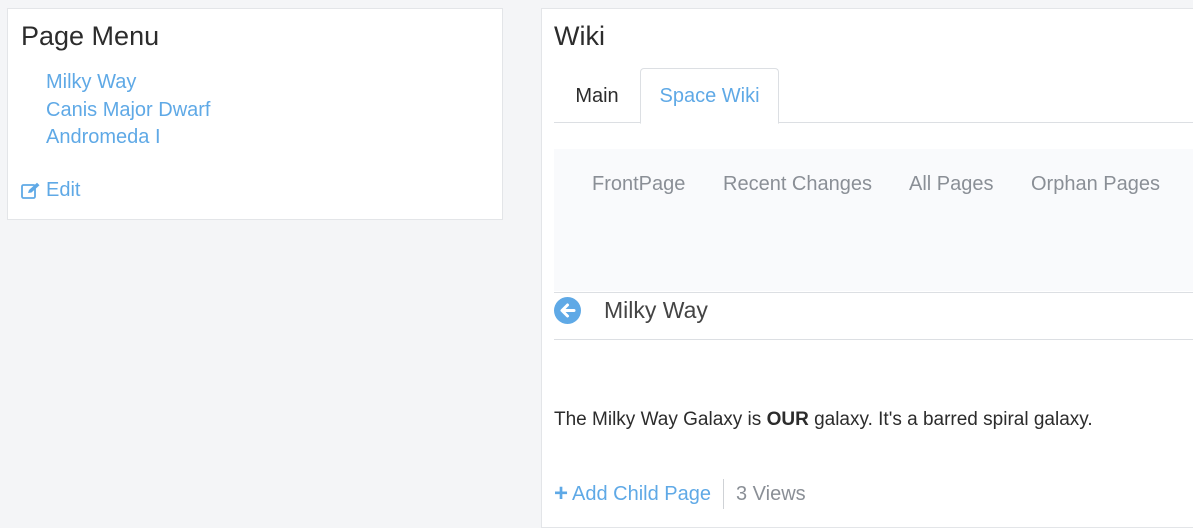 Image resolution: width=1193 pixels, height=528 pixels. Describe the element at coordinates (787, 419) in the screenshot. I see `content-bold: OUR` at that location.